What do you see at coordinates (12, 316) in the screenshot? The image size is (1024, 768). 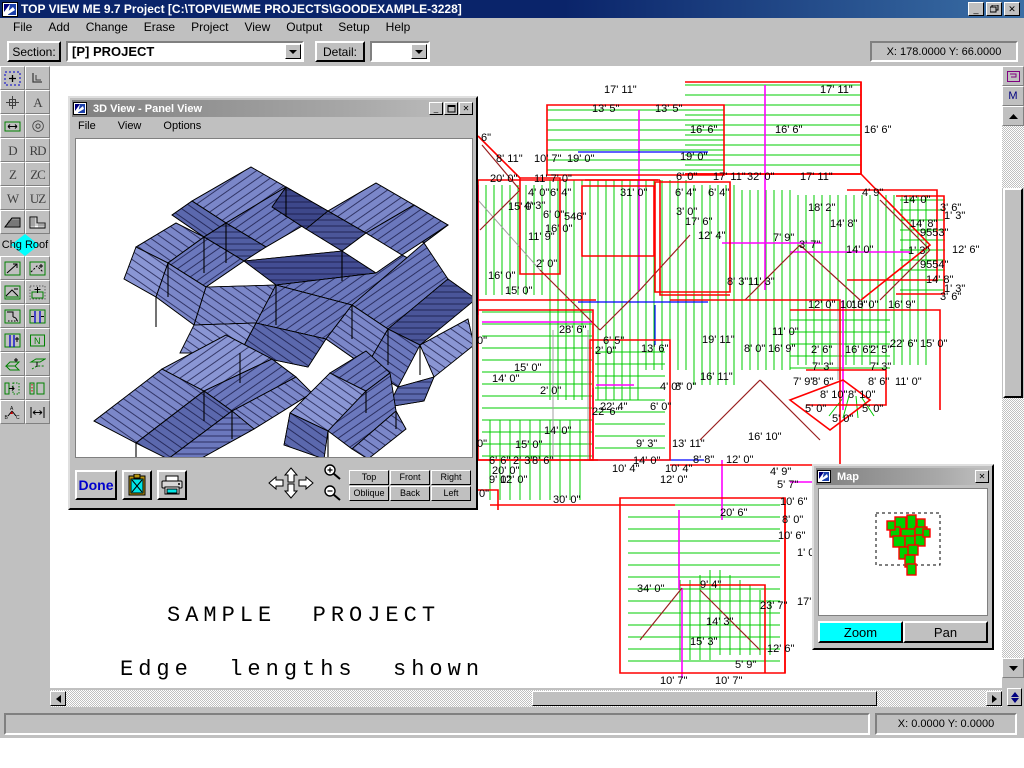 I see `rotate-panel-icon` at bounding box center [12, 316].